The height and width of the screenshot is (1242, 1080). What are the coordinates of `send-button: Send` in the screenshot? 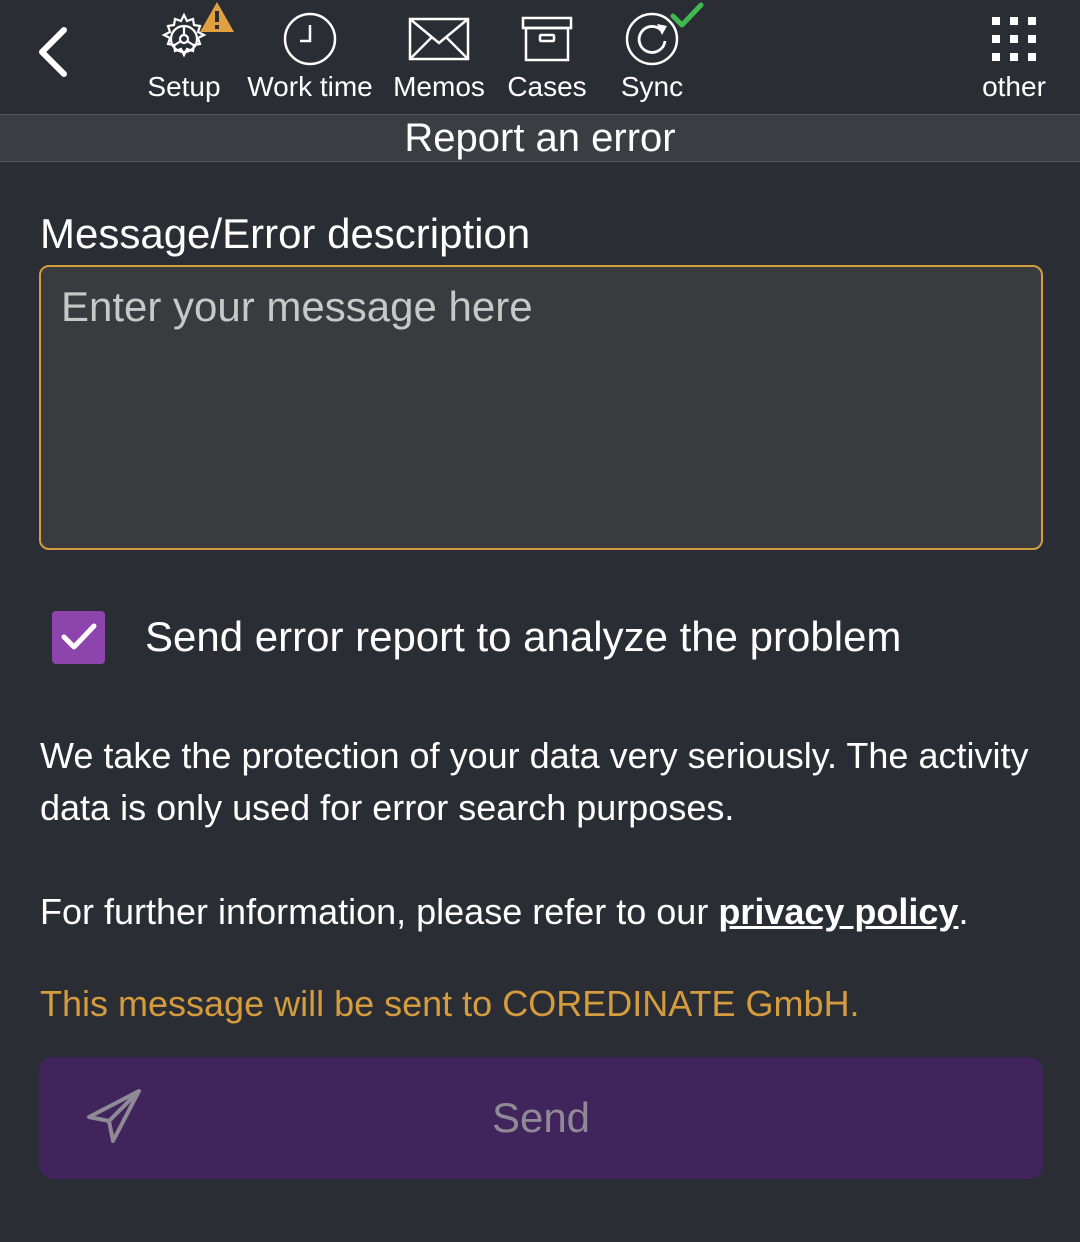 It's located at (541, 1118).